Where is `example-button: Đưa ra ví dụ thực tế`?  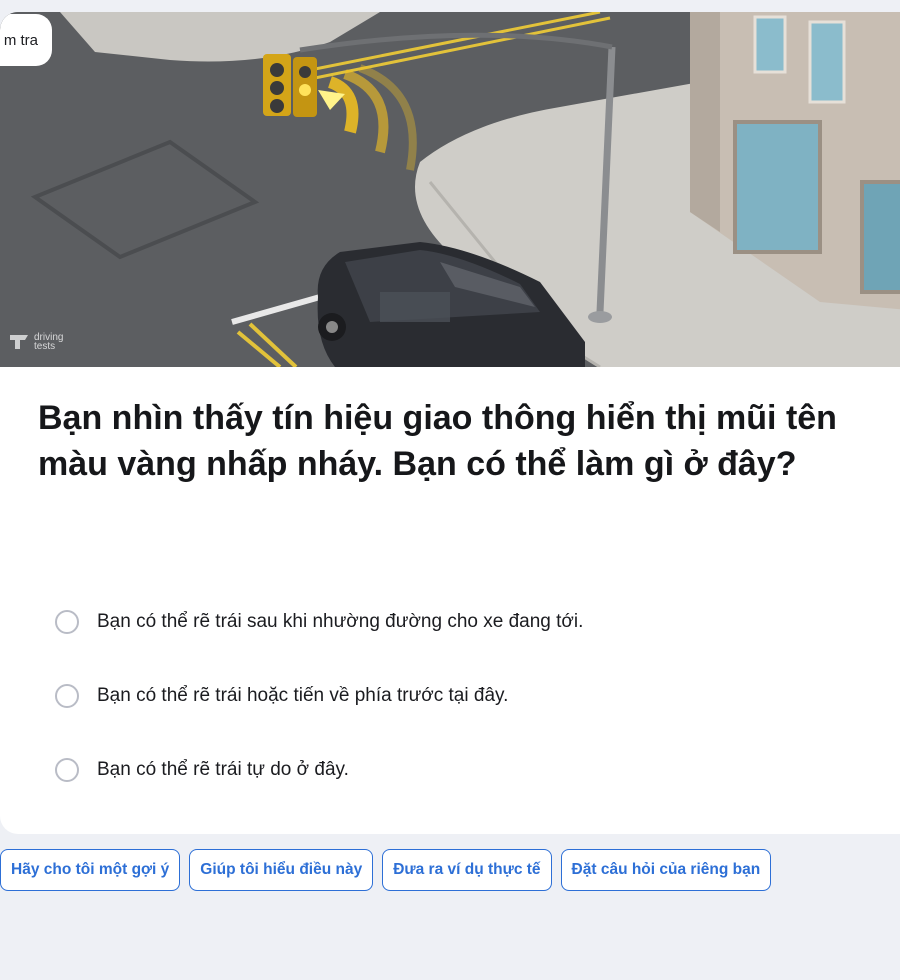 example-button: Đưa ra ví dụ thực tế is located at coordinates (467, 870).